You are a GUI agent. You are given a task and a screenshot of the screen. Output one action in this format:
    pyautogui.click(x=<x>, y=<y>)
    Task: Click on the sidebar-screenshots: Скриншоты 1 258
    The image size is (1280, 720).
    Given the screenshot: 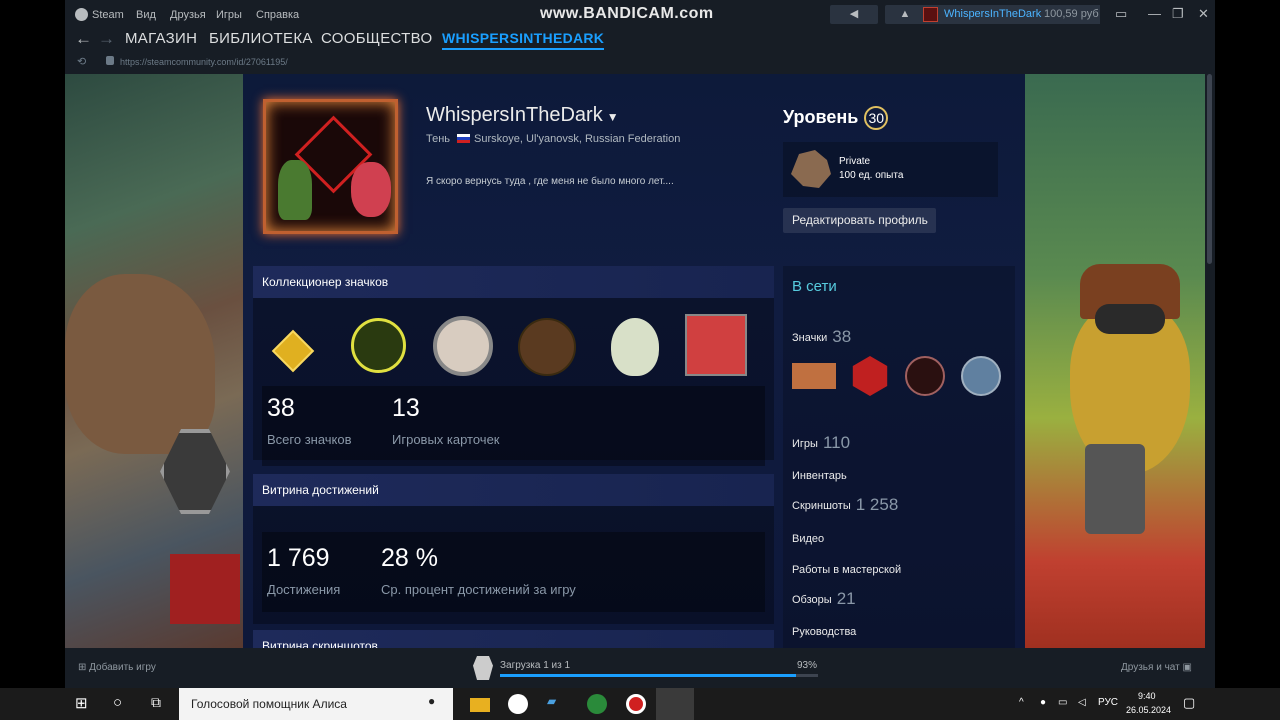 What is the action you would take?
    pyautogui.click(x=845, y=505)
    